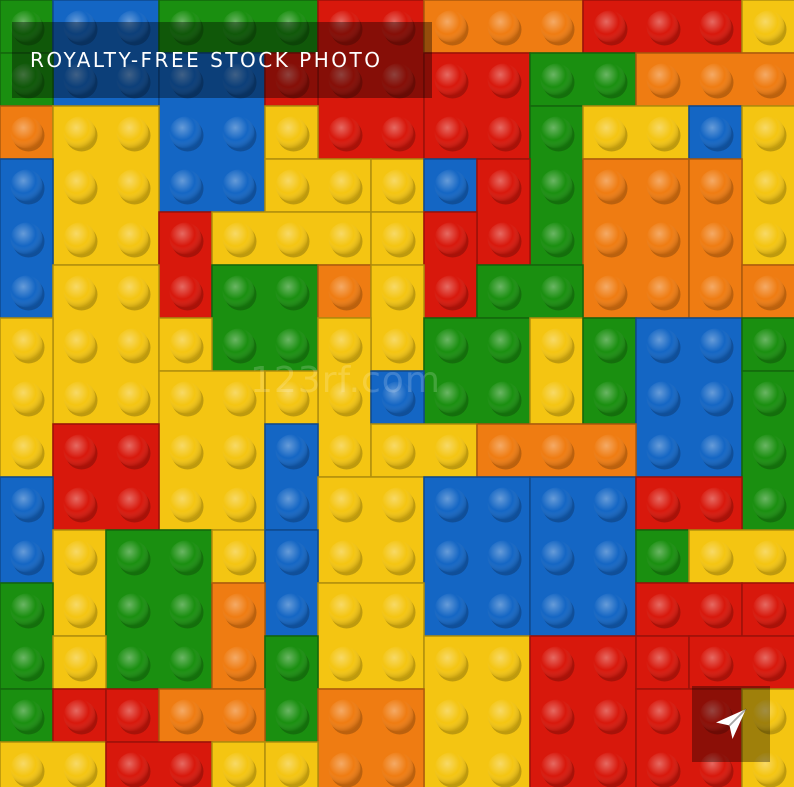 The height and width of the screenshot is (787, 794). I want to click on share-button, so click(731, 724).